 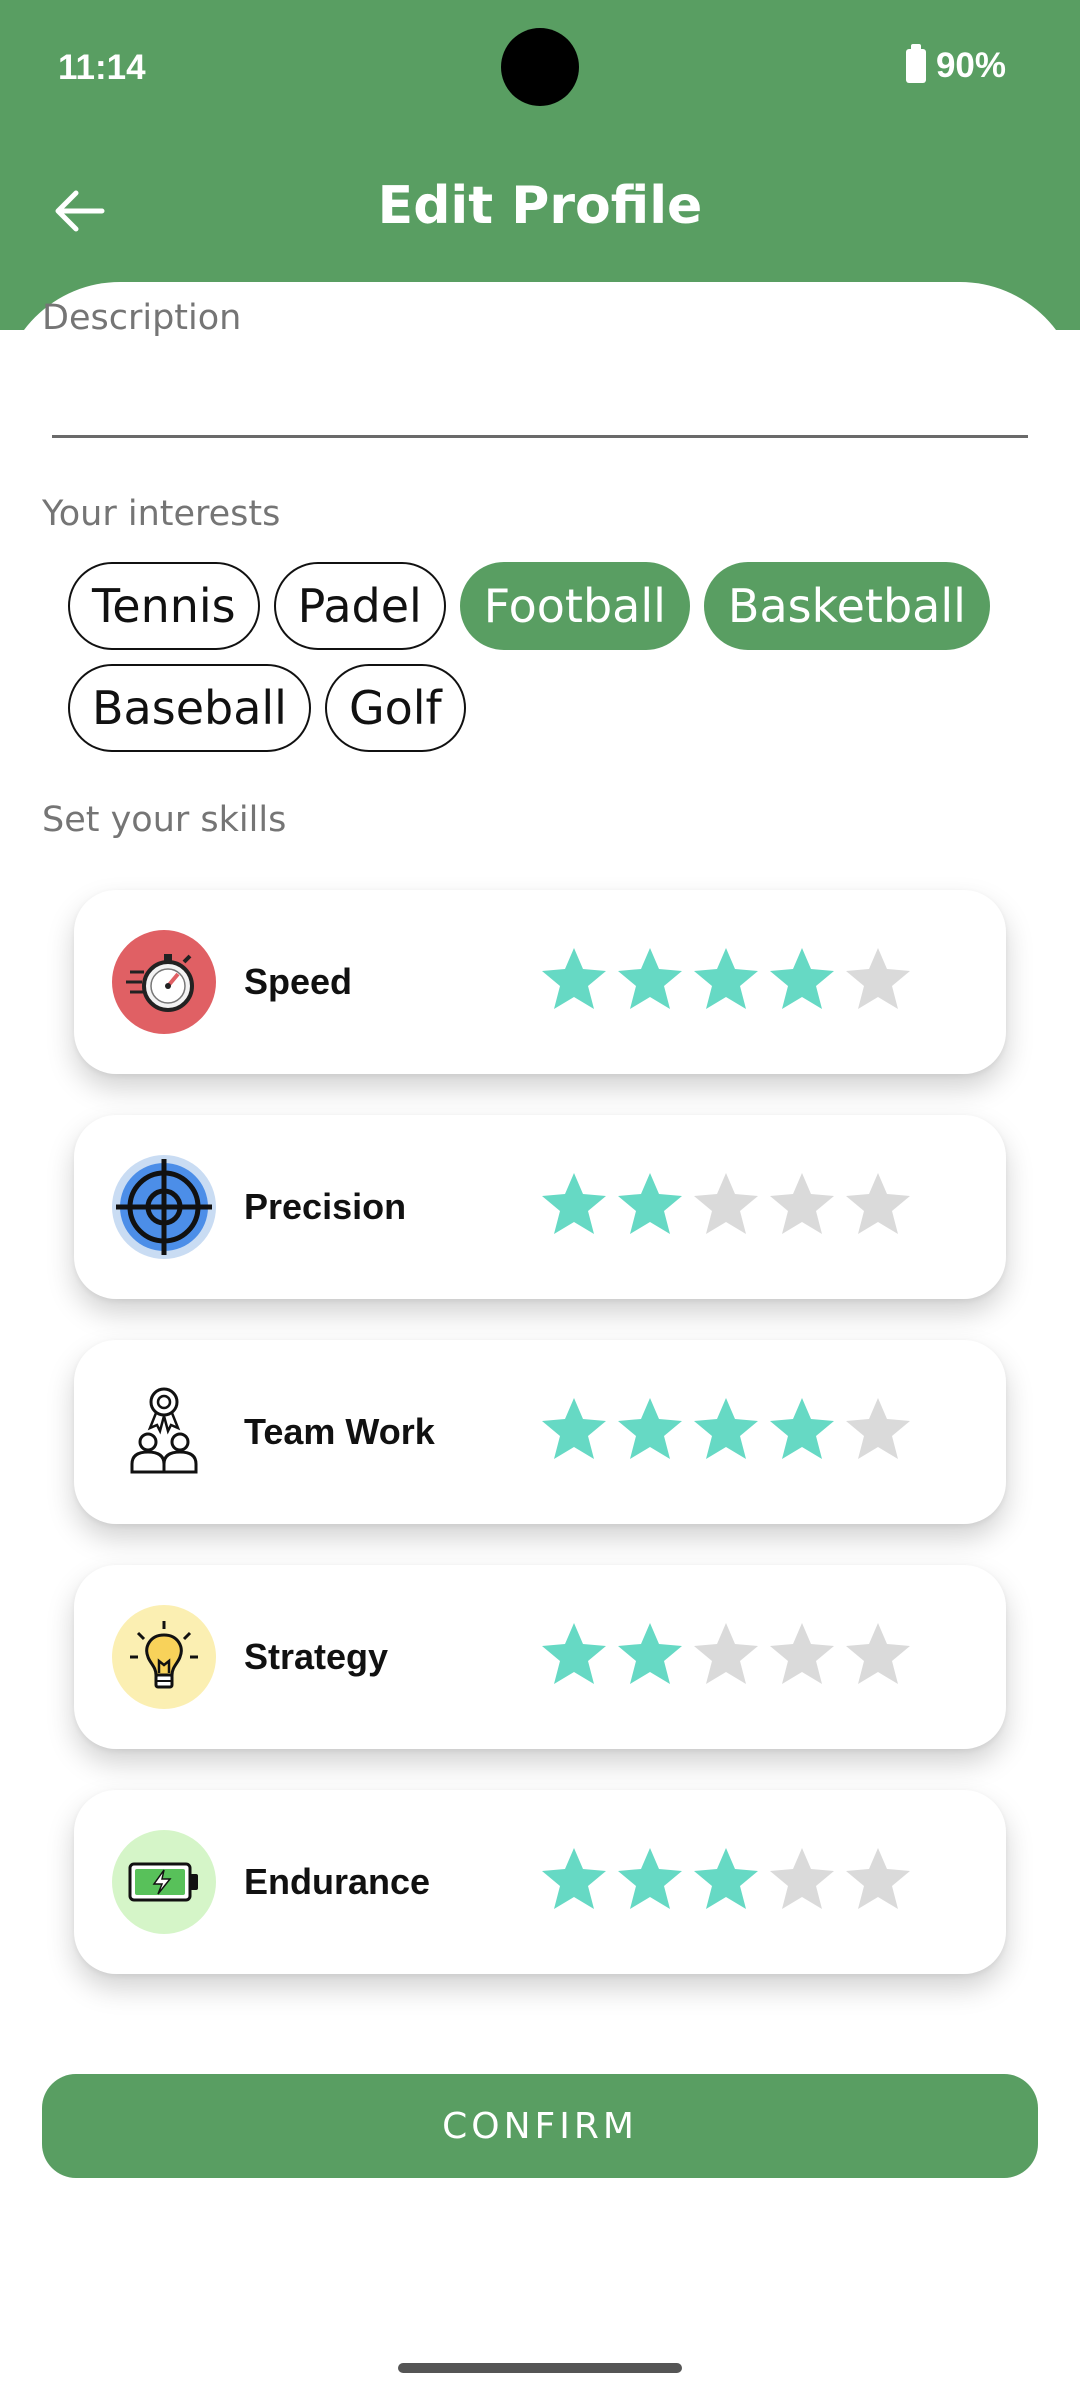 What do you see at coordinates (540, 67) in the screenshot?
I see `camera-cutout` at bounding box center [540, 67].